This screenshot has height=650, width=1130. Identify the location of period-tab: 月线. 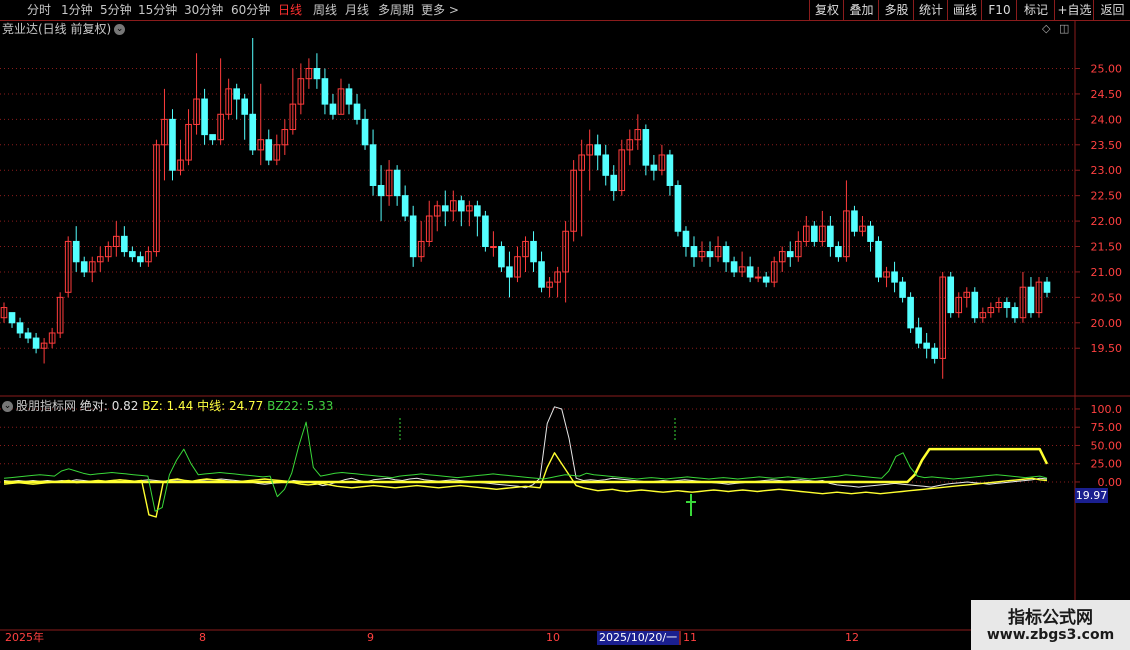
(357, 10).